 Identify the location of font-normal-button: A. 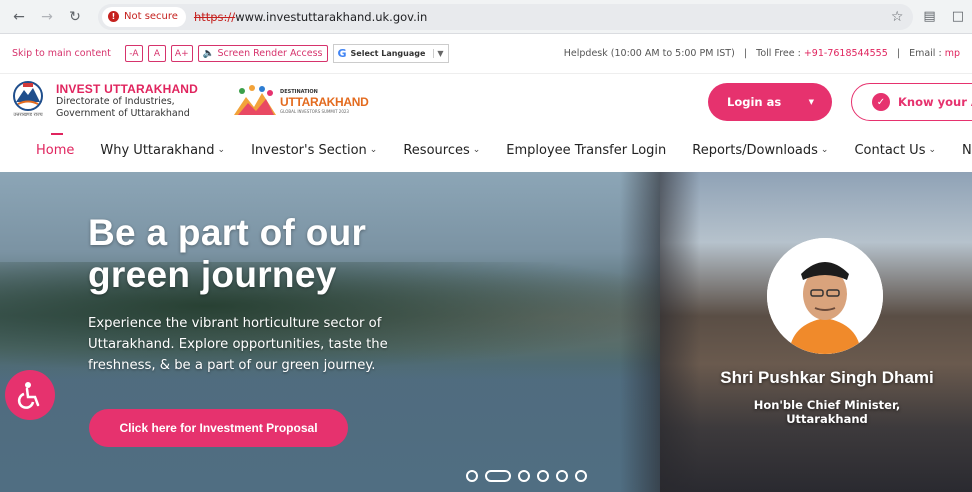
(156, 53).